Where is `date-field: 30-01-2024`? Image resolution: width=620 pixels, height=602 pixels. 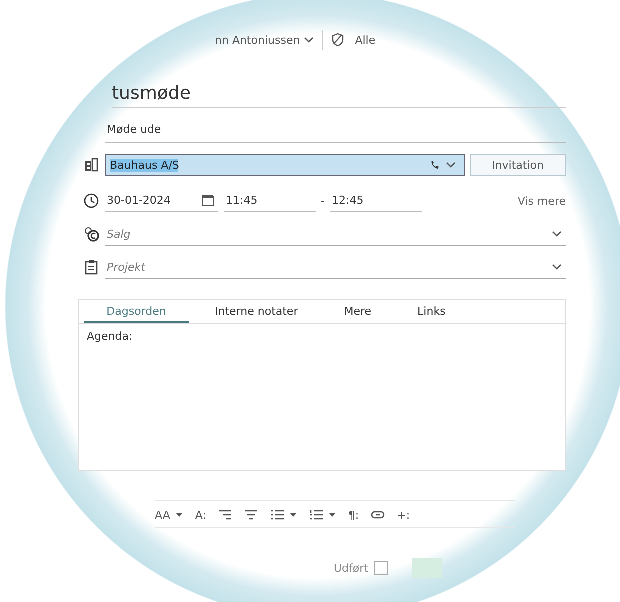
date-field: 30-01-2024 is located at coordinates (161, 201).